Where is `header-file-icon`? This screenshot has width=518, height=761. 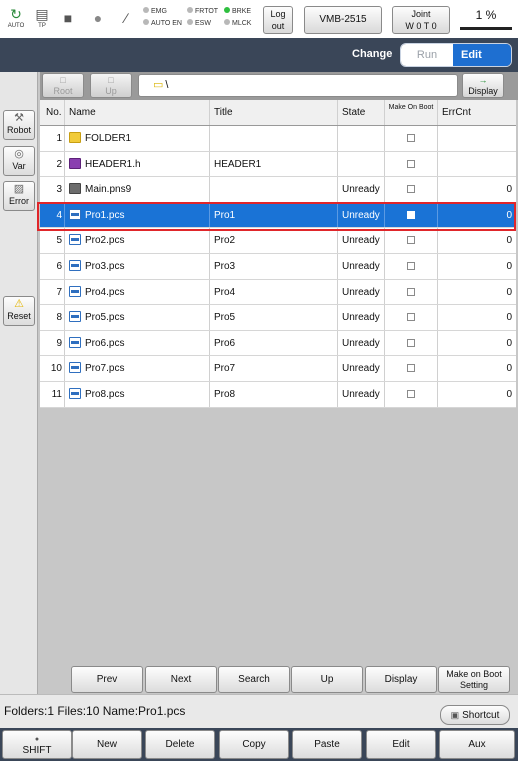
header-file-icon is located at coordinates (75, 163).